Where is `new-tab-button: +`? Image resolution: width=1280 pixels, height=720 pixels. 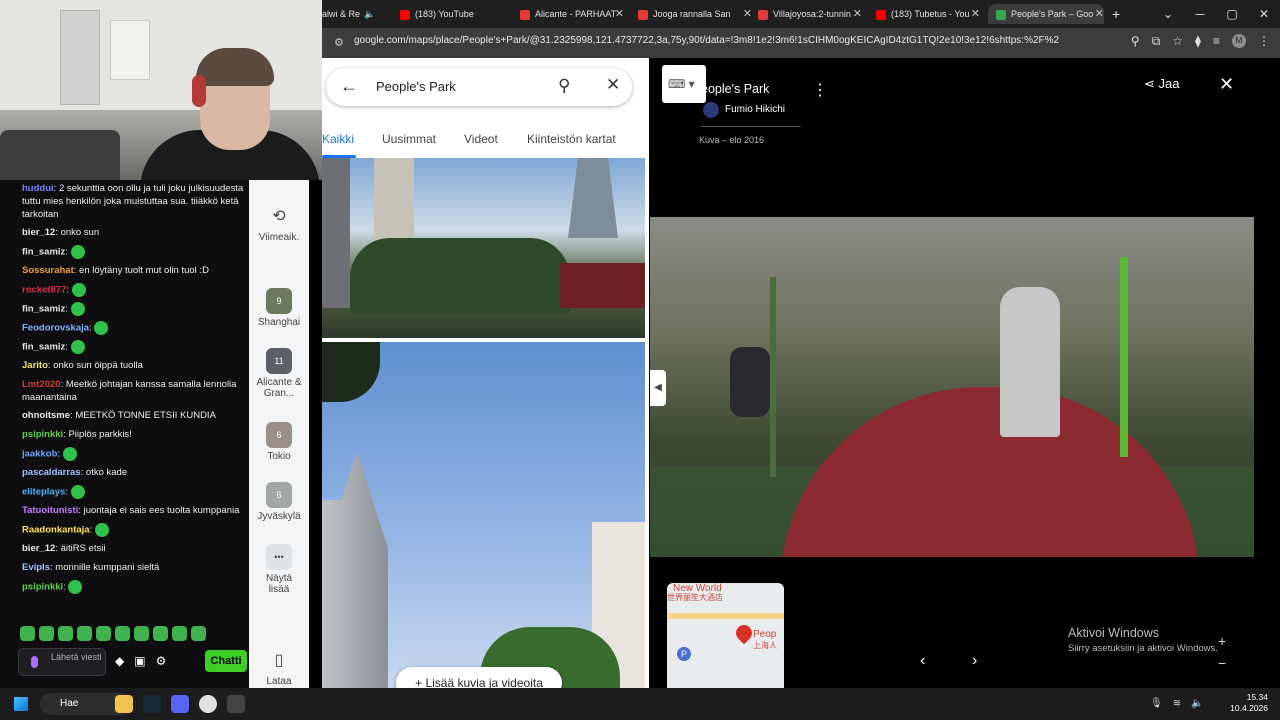 new-tab-button: + is located at coordinates (1119, 14).